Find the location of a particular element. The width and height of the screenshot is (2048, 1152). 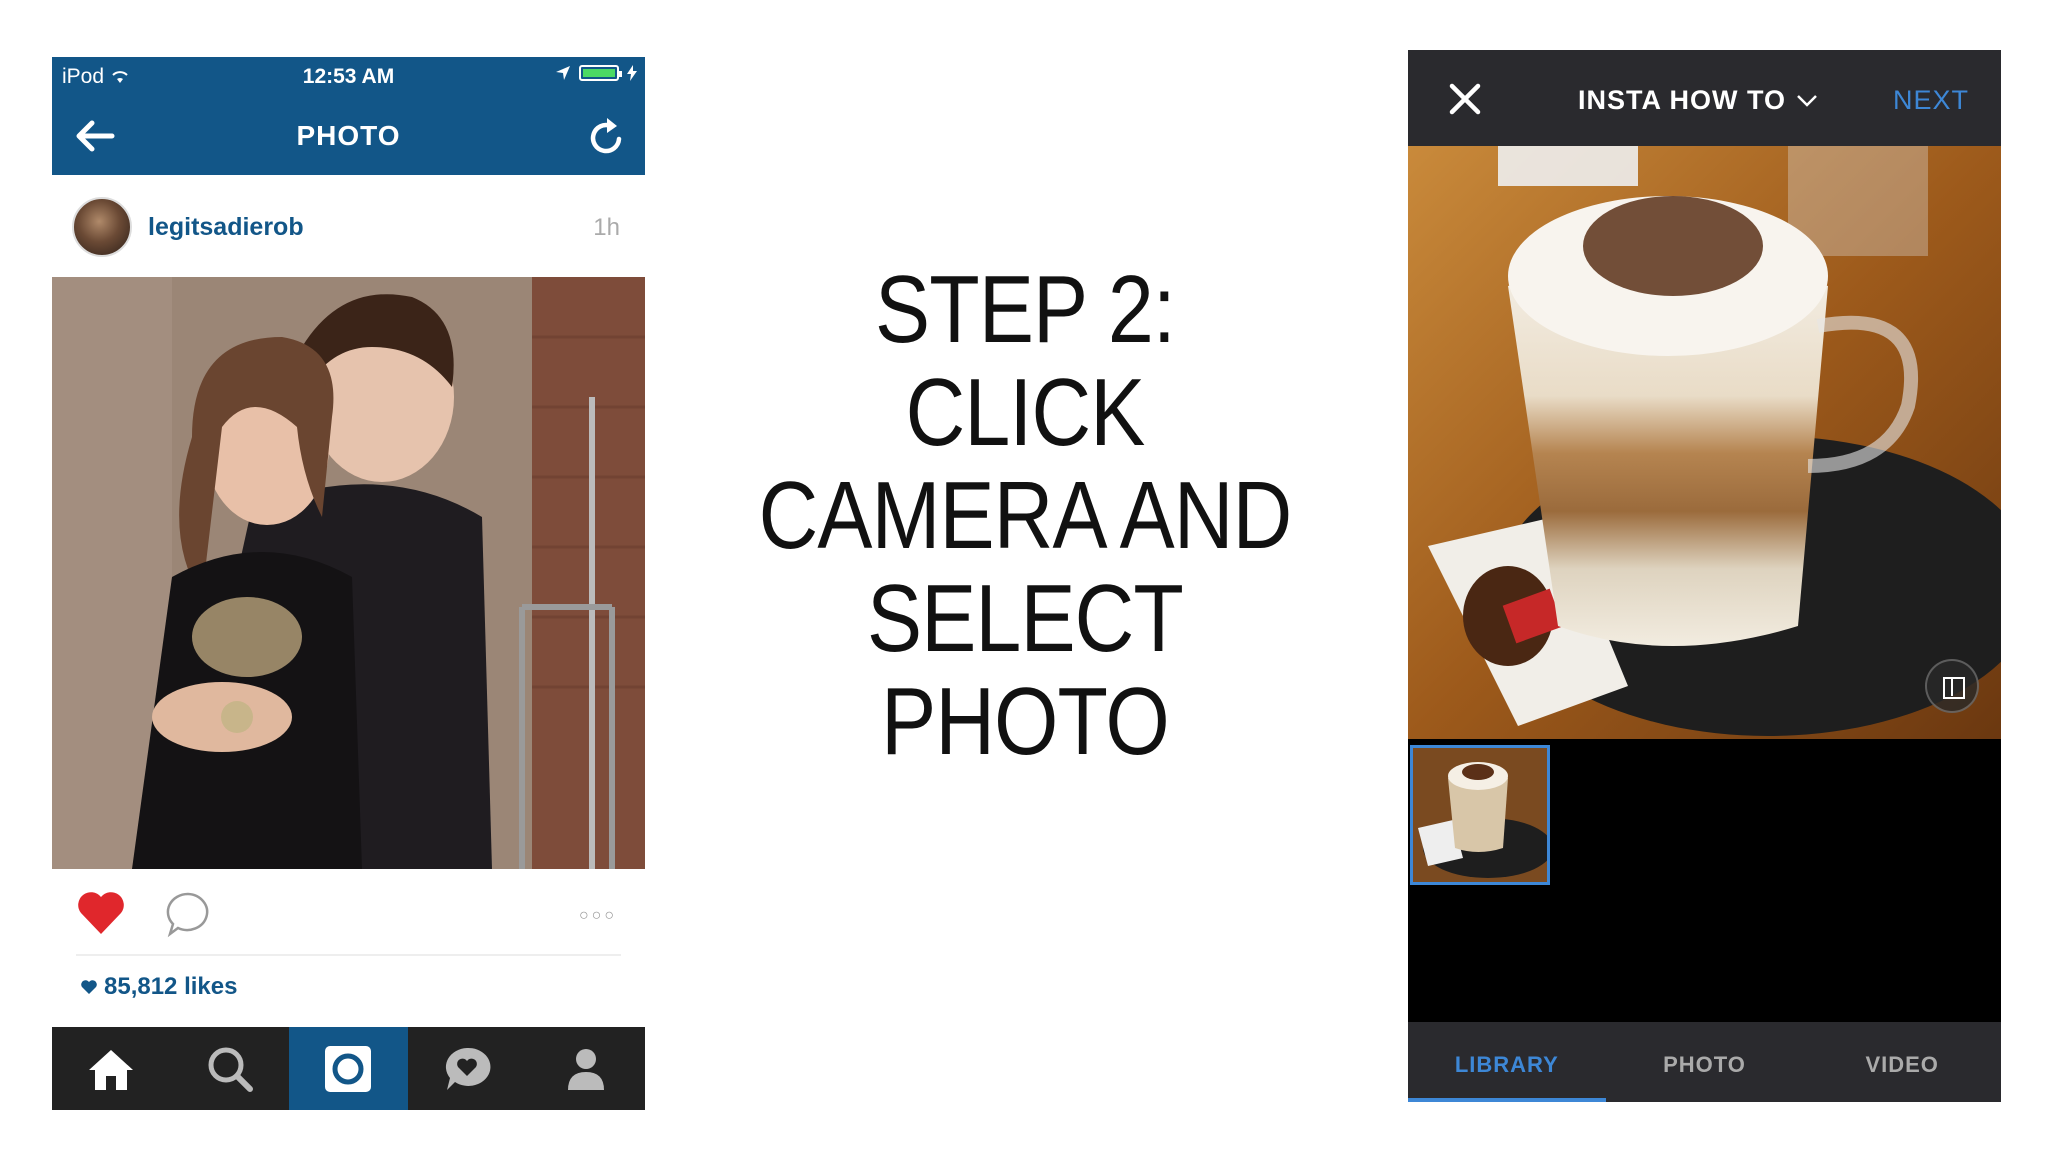

tab-activity is located at coordinates (467, 1068).